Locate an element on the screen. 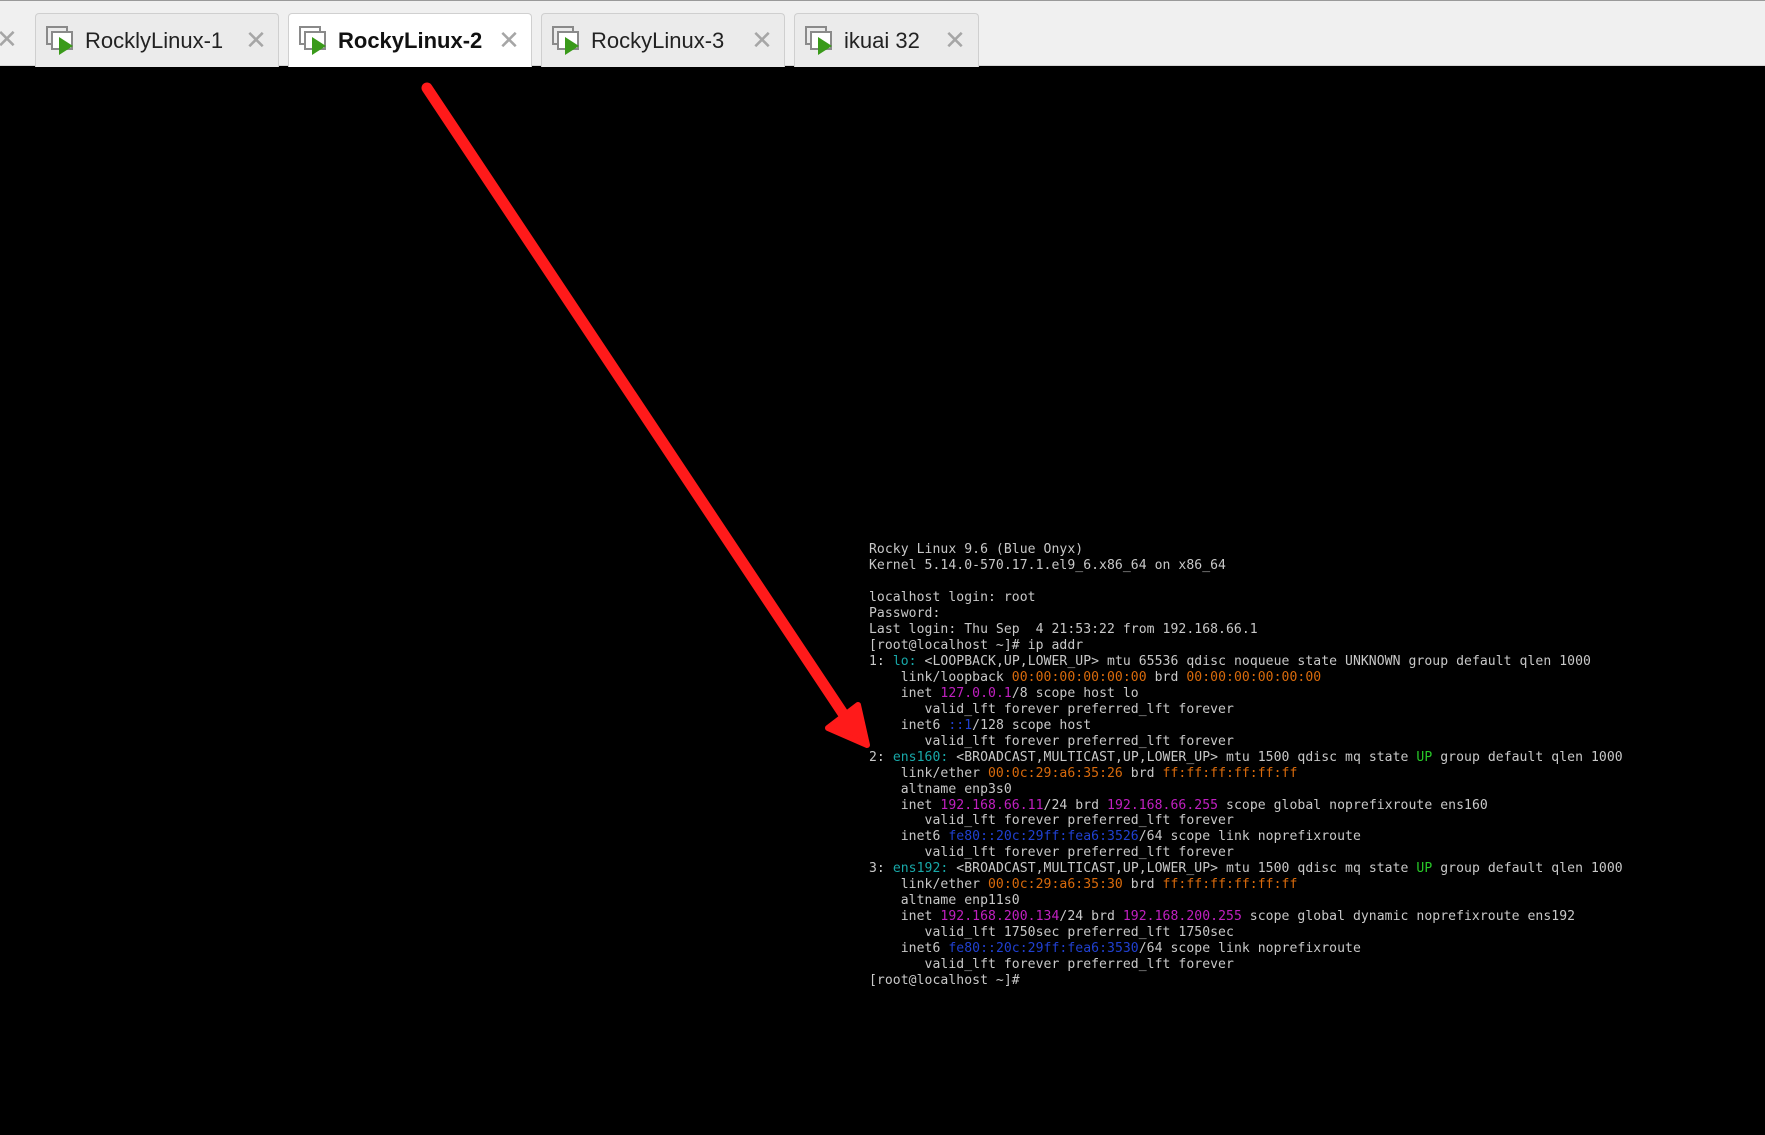 This screenshot has height=1135, width=1765. console-line: localhost login: root is located at coordinates (1309, 598).